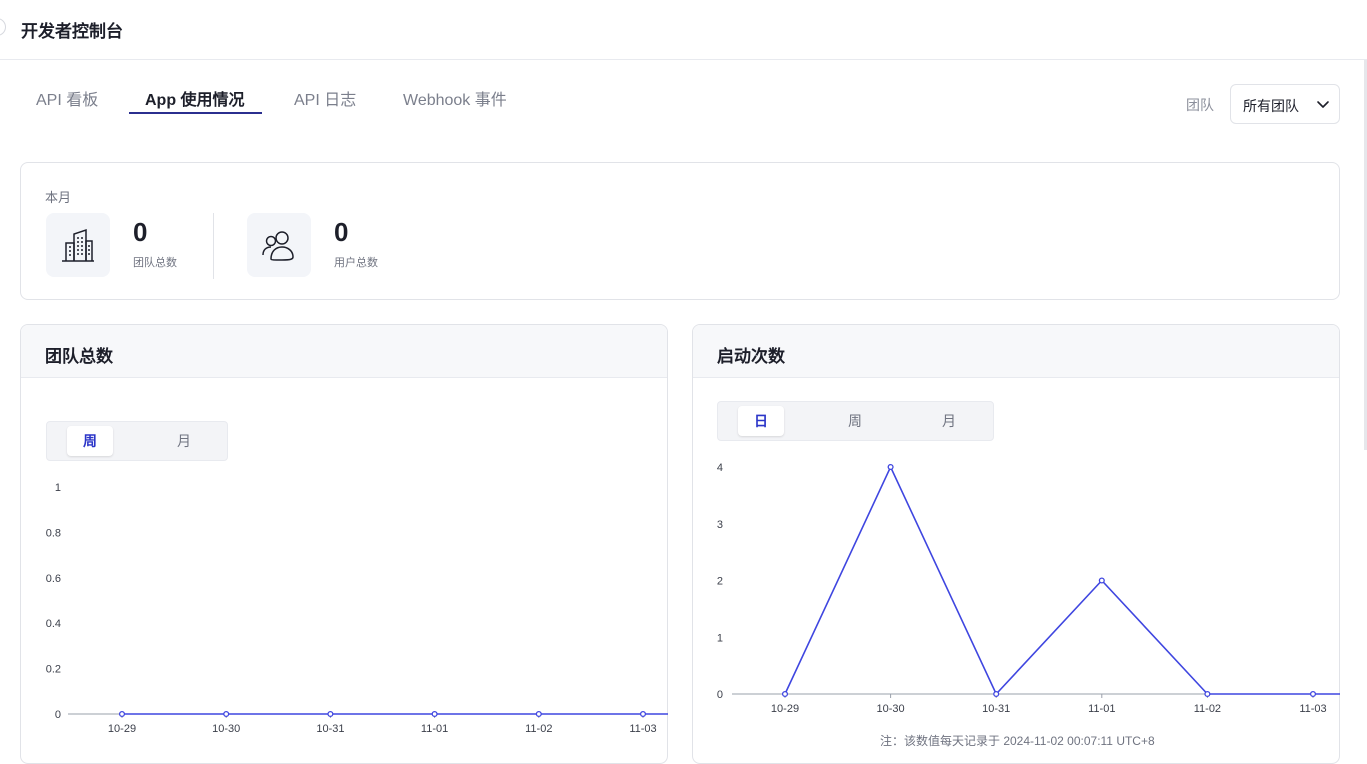 This screenshot has width=1367, height=764. I want to click on y-tick-label: 0.8, so click(53, 533).